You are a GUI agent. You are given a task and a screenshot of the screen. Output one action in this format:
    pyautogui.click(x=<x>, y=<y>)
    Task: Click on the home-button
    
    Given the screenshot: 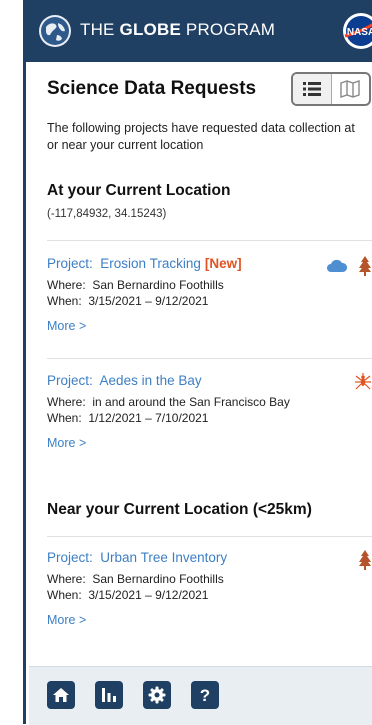 What is the action you would take?
    pyautogui.click(x=61, y=695)
    